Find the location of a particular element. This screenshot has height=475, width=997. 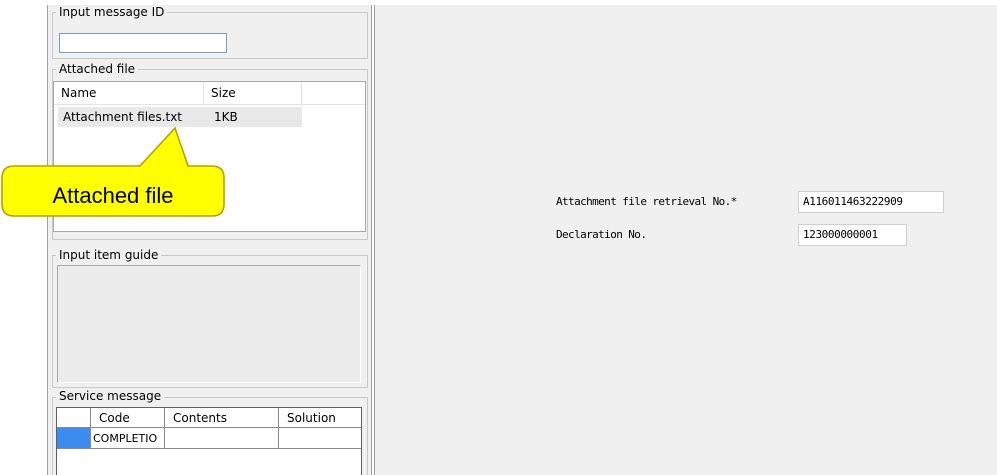

attachment-file-retrieval-no-field: A116011463222909 is located at coordinates (871, 202).